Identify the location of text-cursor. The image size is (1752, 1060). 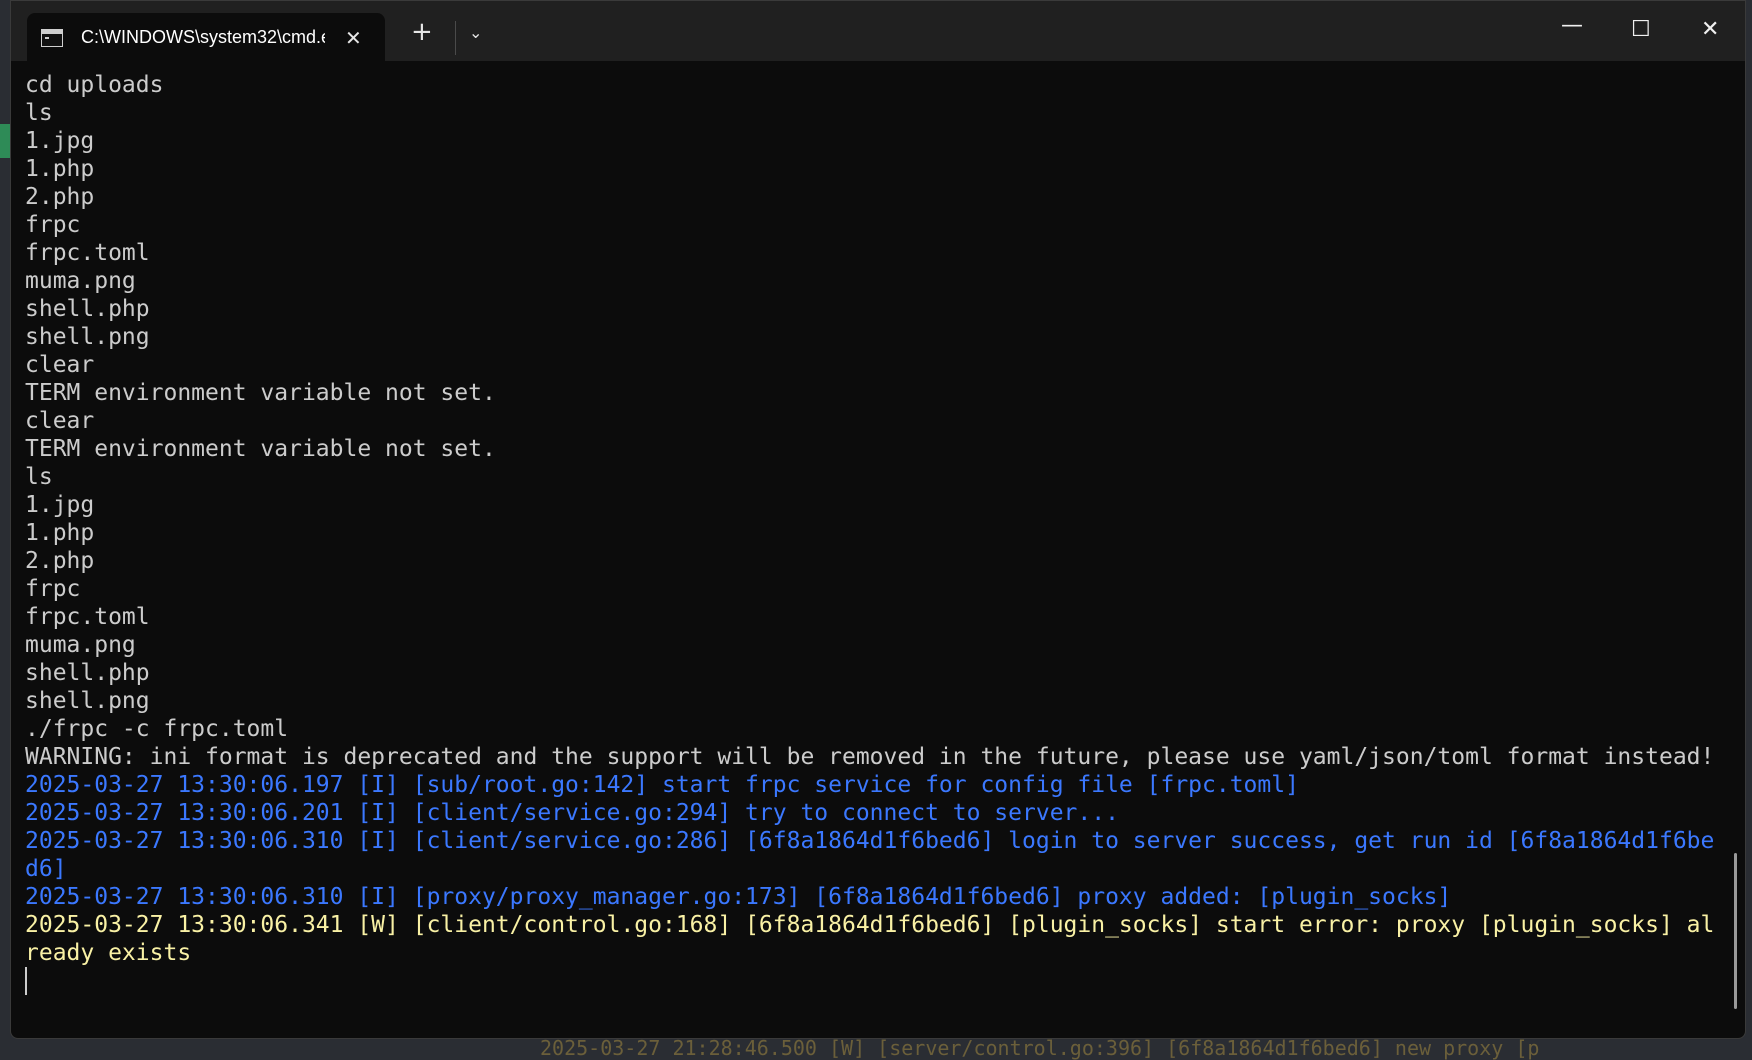
(26, 981).